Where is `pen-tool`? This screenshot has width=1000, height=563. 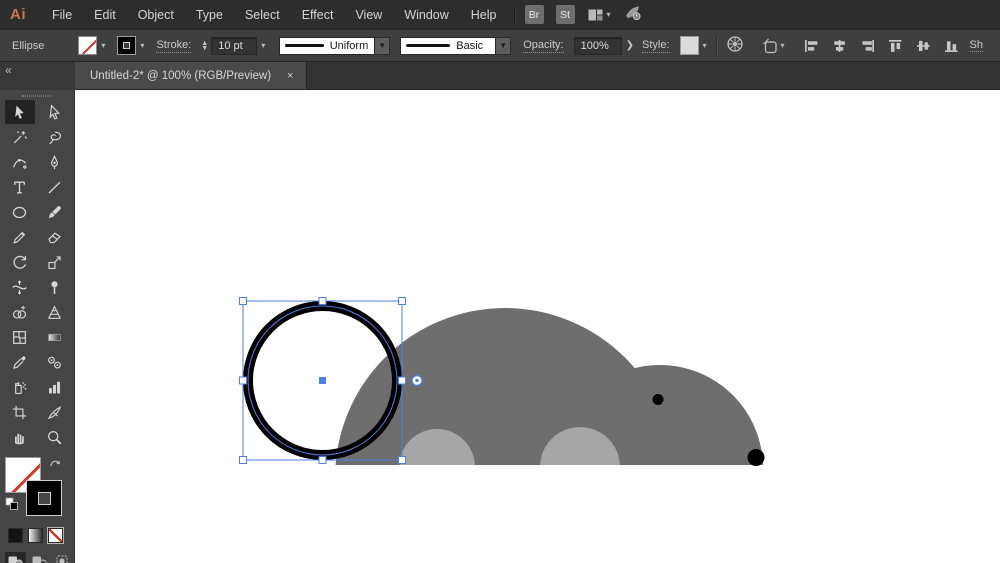 pen-tool is located at coordinates (55, 162).